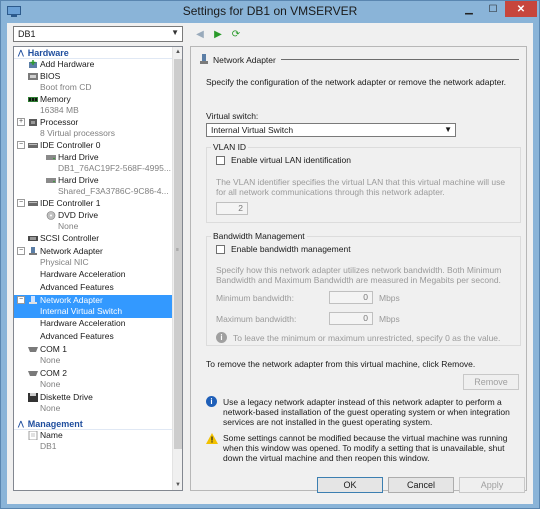 Image resolution: width=540 pixels, height=509 pixels. I want to click on com-port-icon, so click(33, 373).